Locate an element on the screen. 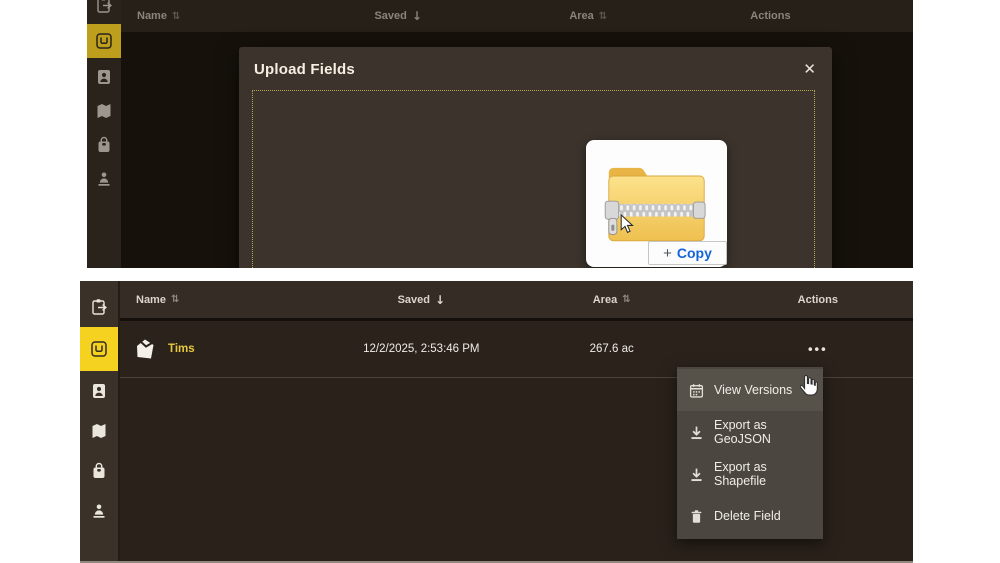 The width and height of the screenshot is (1000, 563). menu-item-export-shapefile: Export as Shapefile is located at coordinates (750, 474).